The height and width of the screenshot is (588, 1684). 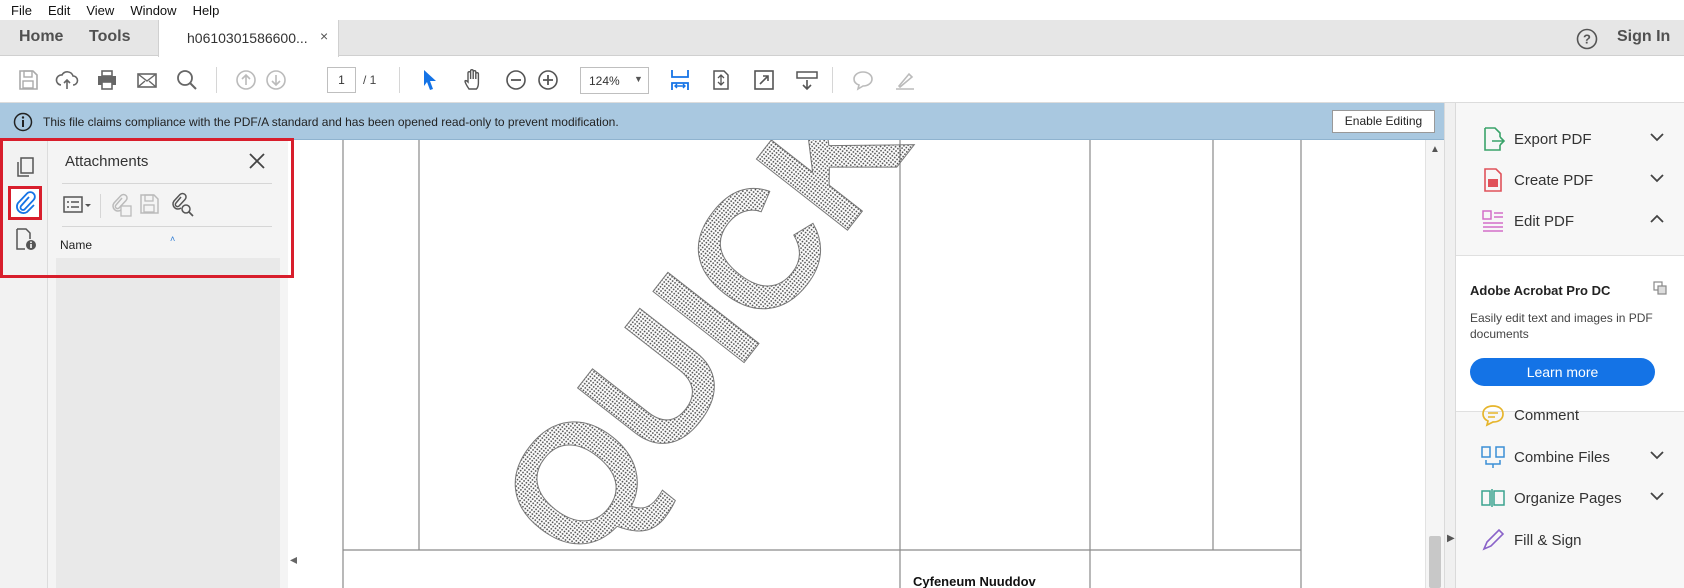 I want to click on page-total: / 1, so click(x=370, y=80).